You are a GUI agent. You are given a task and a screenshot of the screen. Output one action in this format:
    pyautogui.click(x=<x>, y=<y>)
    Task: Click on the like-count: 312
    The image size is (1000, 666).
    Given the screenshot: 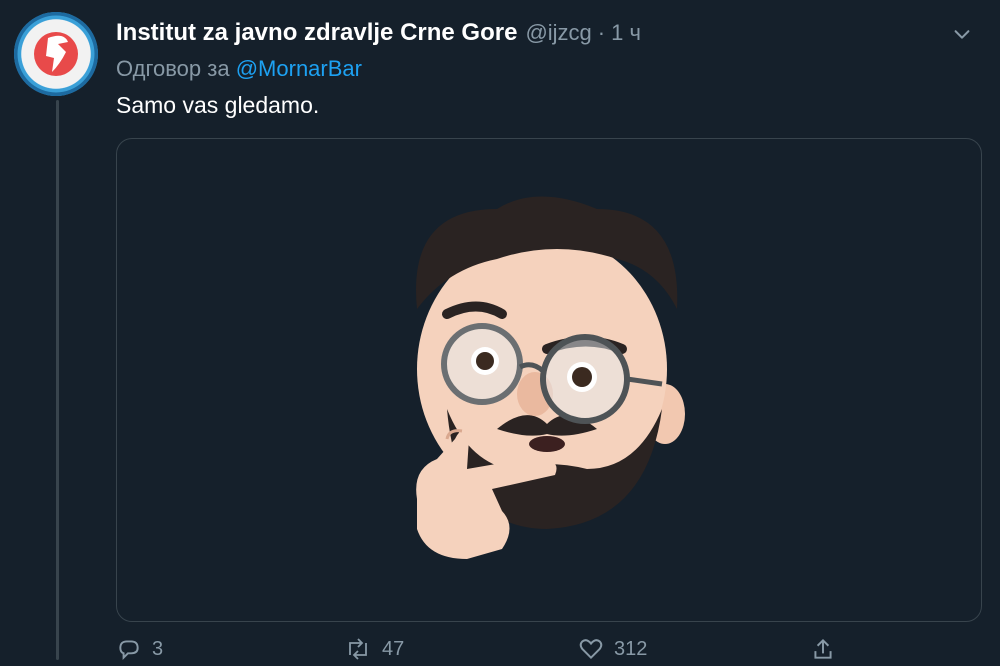 What is the action you would take?
    pyautogui.click(x=631, y=648)
    